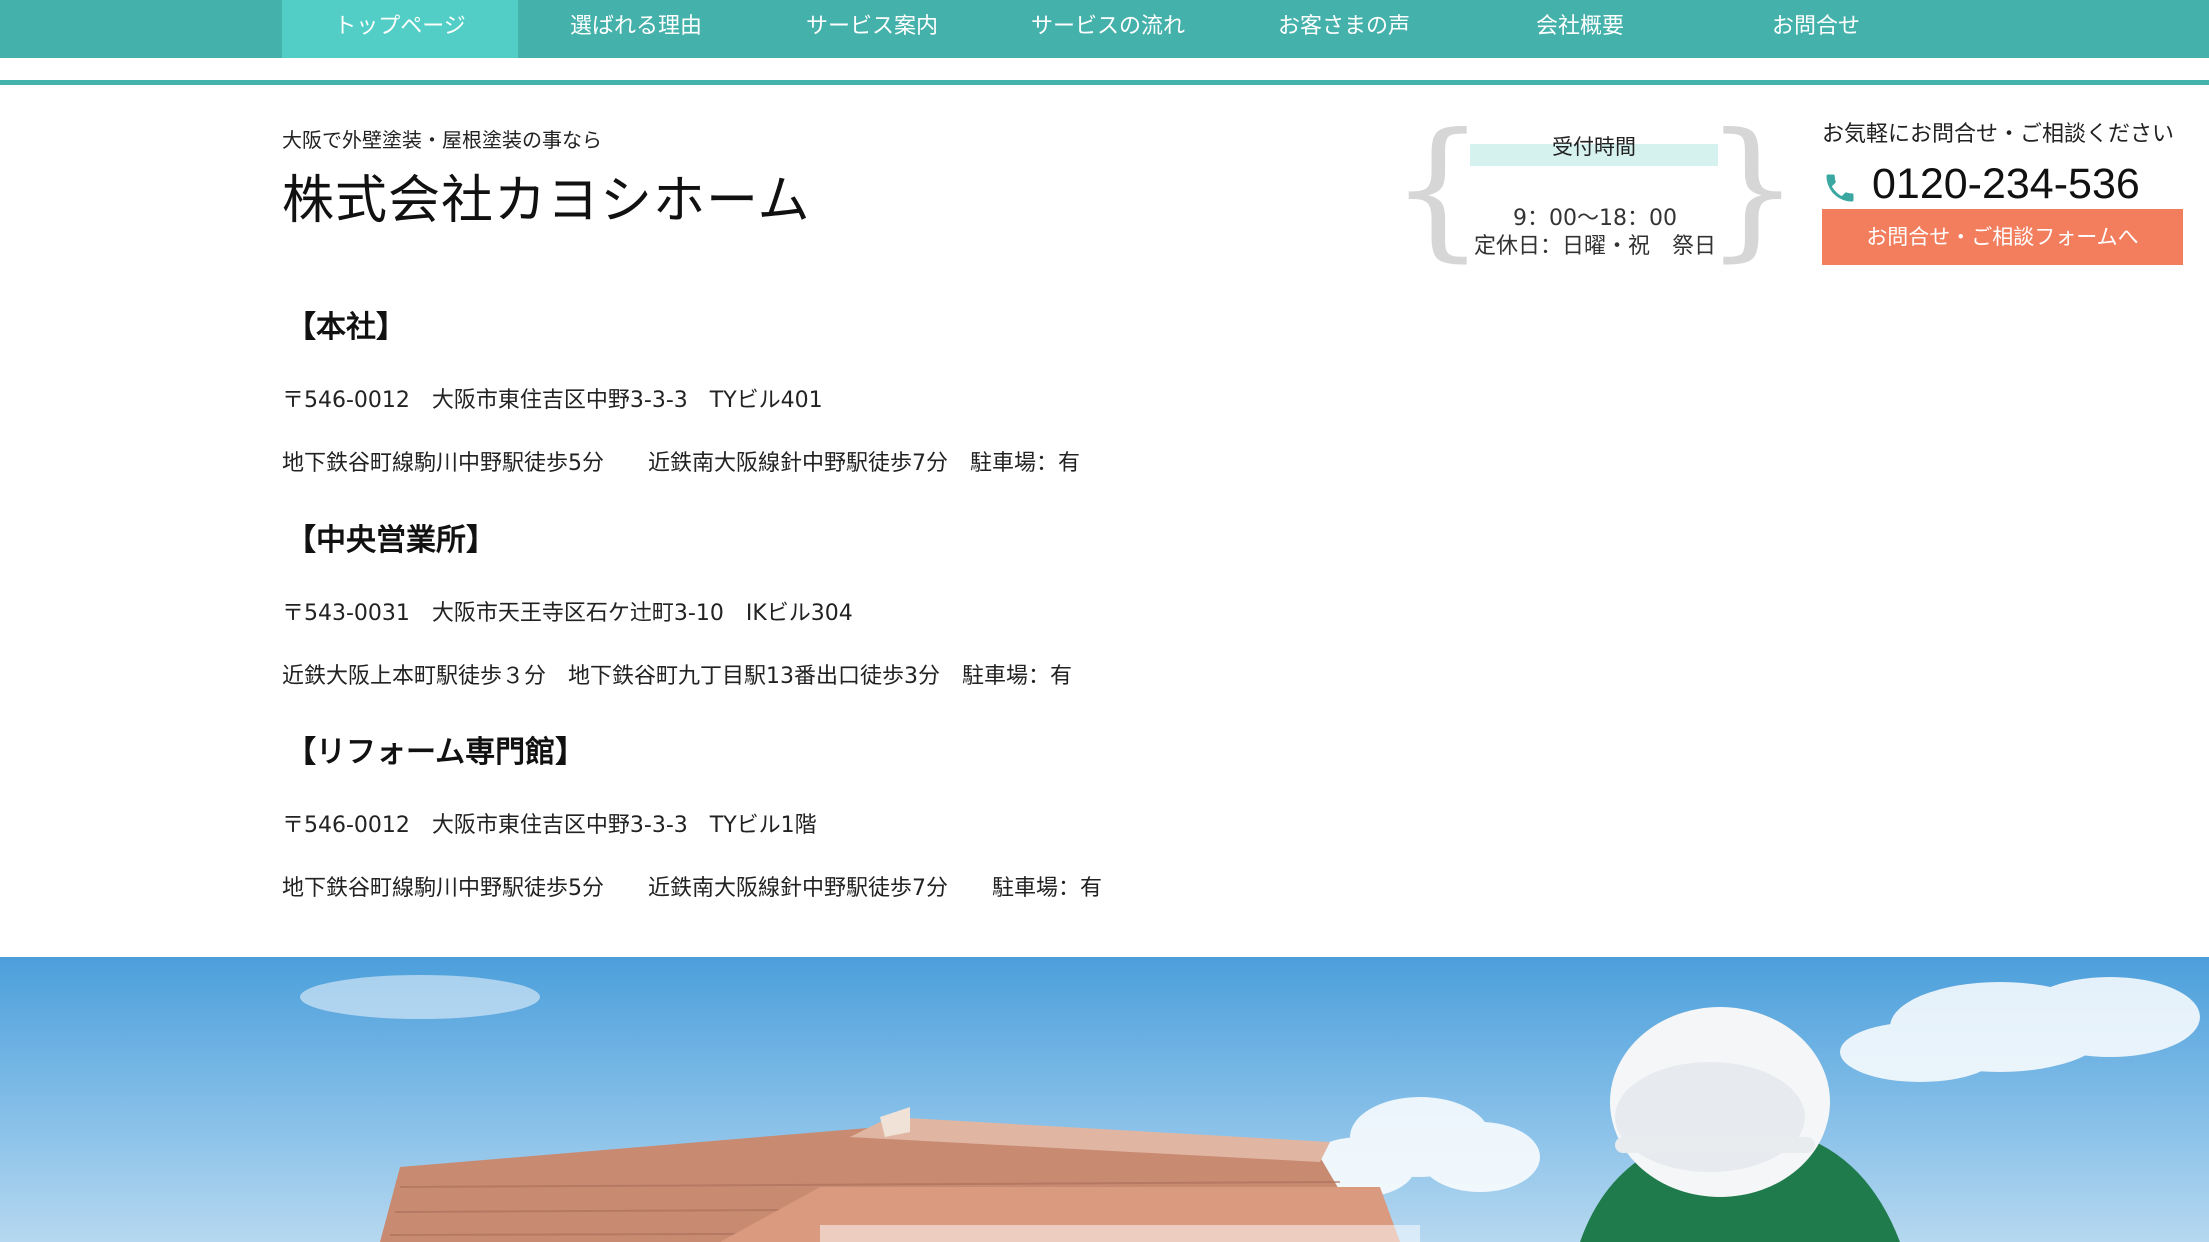  Describe the element at coordinates (1344, 29) in the screenshot. I see `nav-item-voices: お客さまの声` at that location.